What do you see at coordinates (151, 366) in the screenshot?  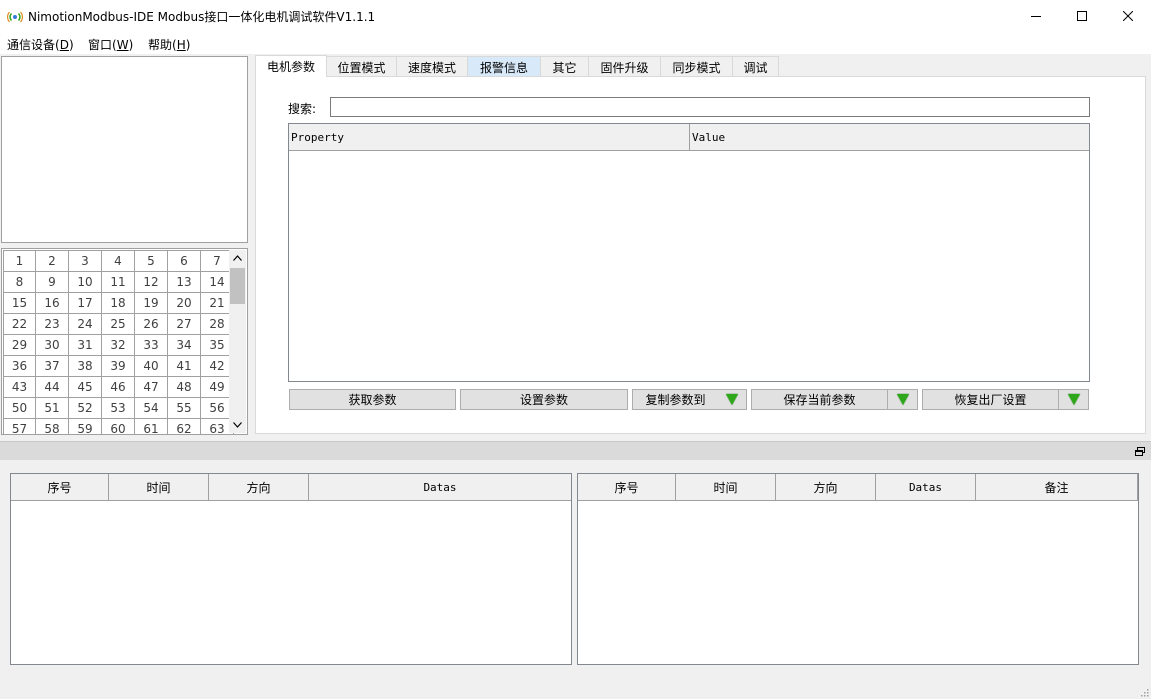 I see `address-cell: 40` at bounding box center [151, 366].